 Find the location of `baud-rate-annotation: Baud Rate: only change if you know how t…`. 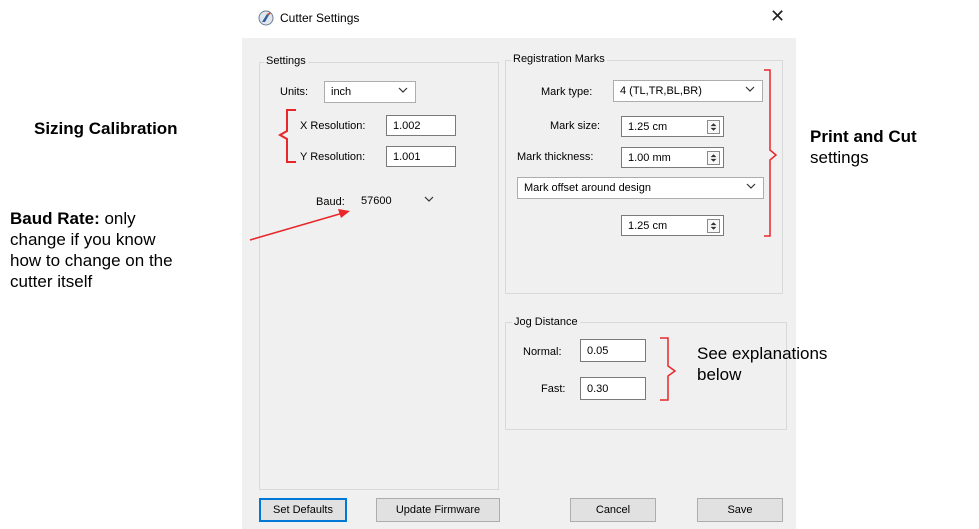

baud-rate-annotation: Baud Rate: only change if you know how t… is located at coordinates (126, 250).